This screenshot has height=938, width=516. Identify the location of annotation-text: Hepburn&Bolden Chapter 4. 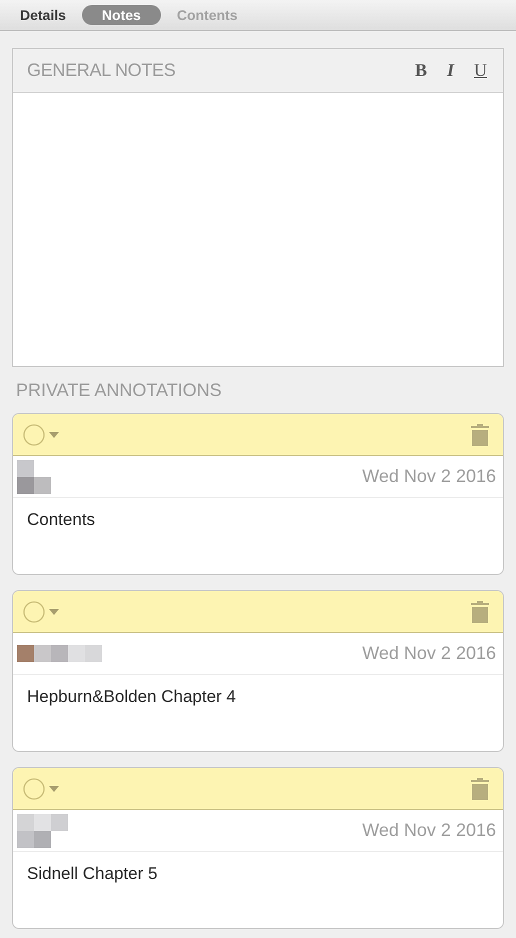
(131, 696).